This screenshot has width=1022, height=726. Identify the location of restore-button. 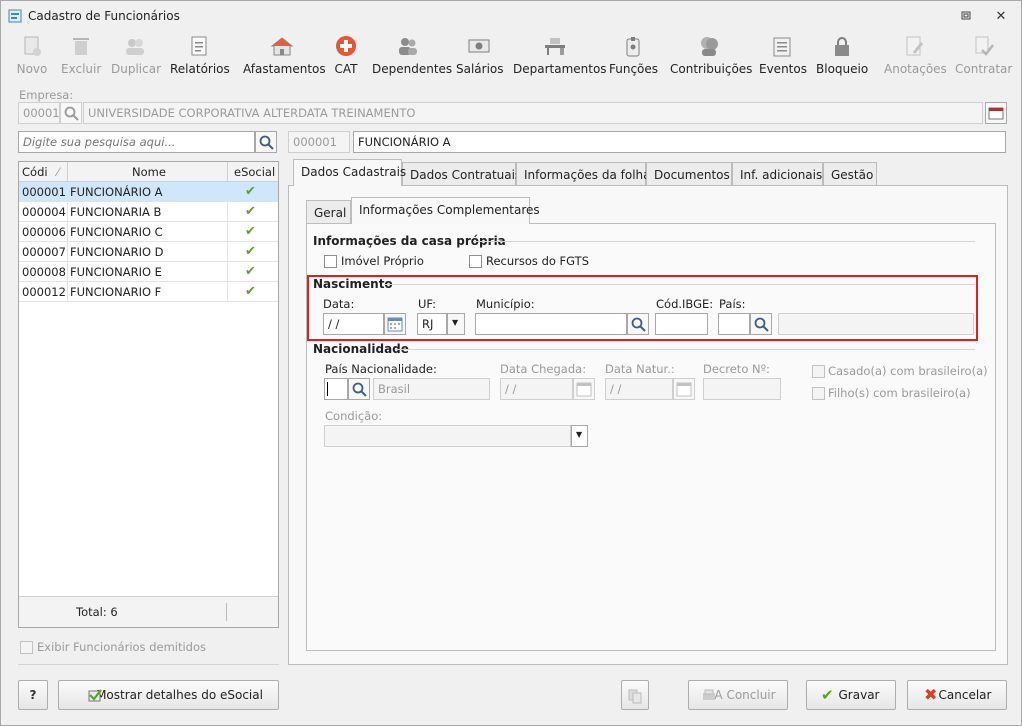
(966, 17).